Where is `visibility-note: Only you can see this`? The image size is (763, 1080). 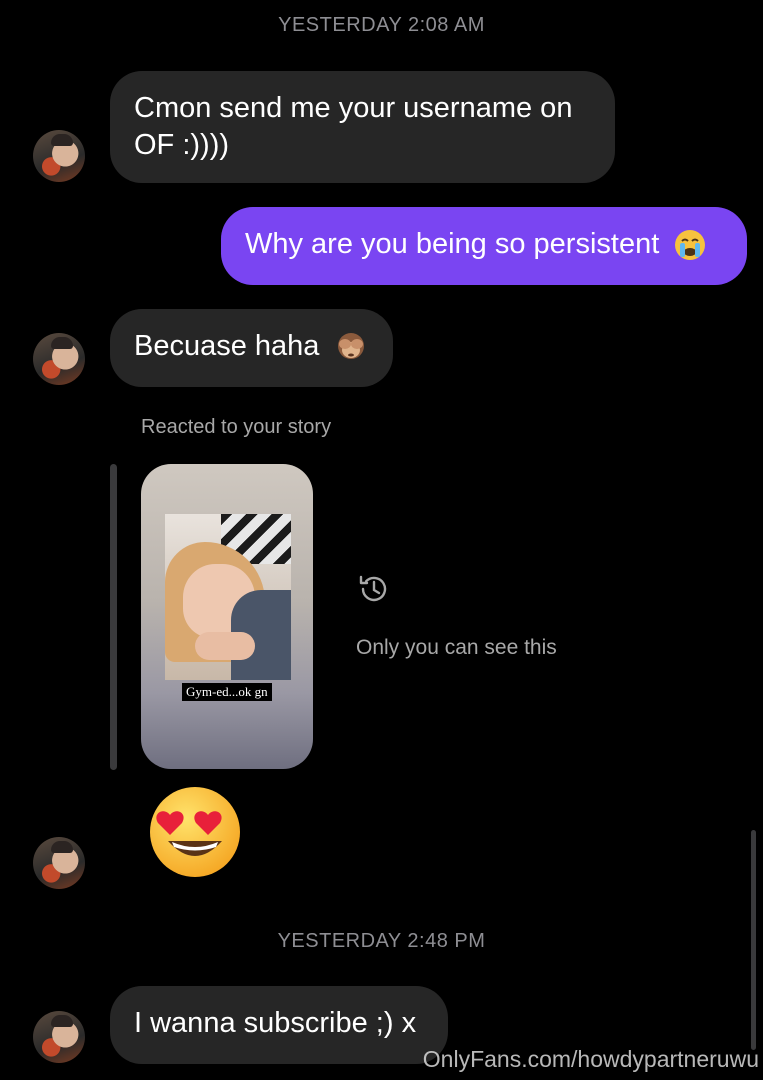 visibility-note: Only you can see this is located at coordinates (456, 647).